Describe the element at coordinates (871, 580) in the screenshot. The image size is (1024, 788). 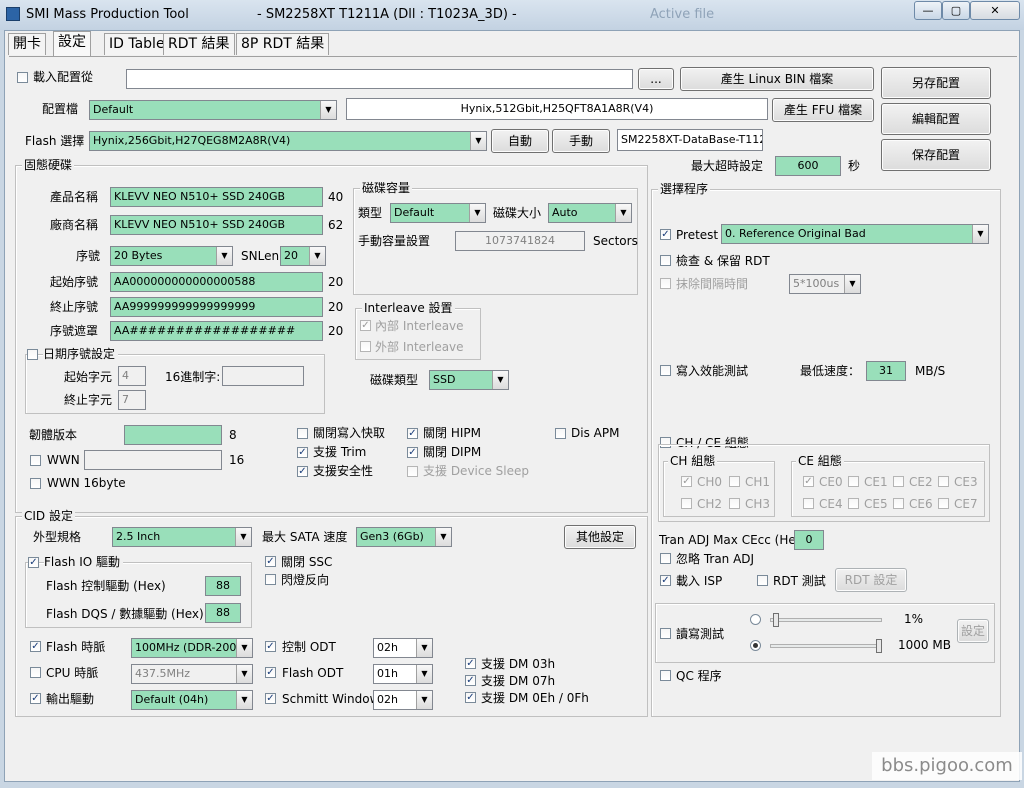
I see `rdt-settings-button: RDT 設定` at that location.